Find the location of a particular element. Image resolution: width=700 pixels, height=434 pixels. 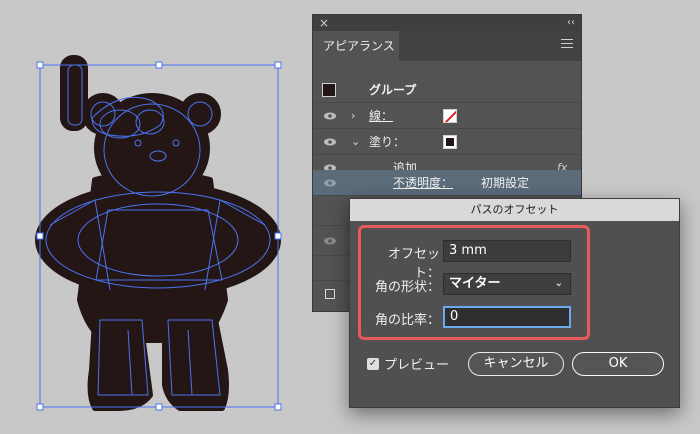

new-art-icon is located at coordinates (330, 294).